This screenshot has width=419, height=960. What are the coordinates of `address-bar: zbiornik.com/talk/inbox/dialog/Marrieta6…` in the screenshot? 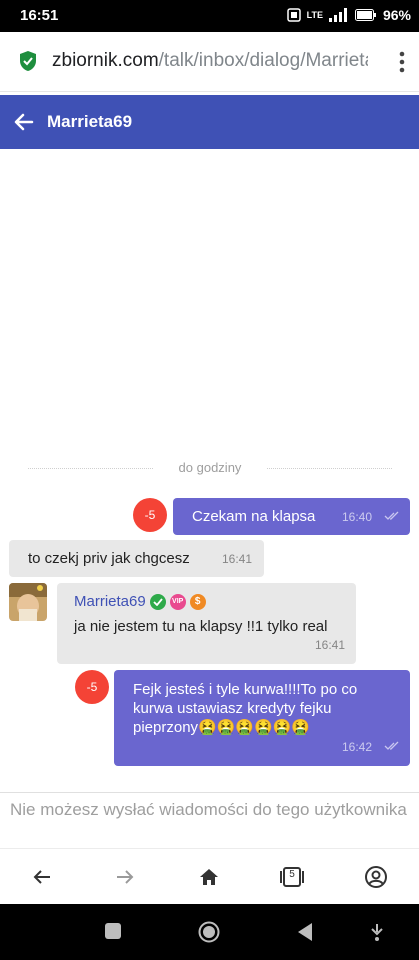 It's located at (209, 62).